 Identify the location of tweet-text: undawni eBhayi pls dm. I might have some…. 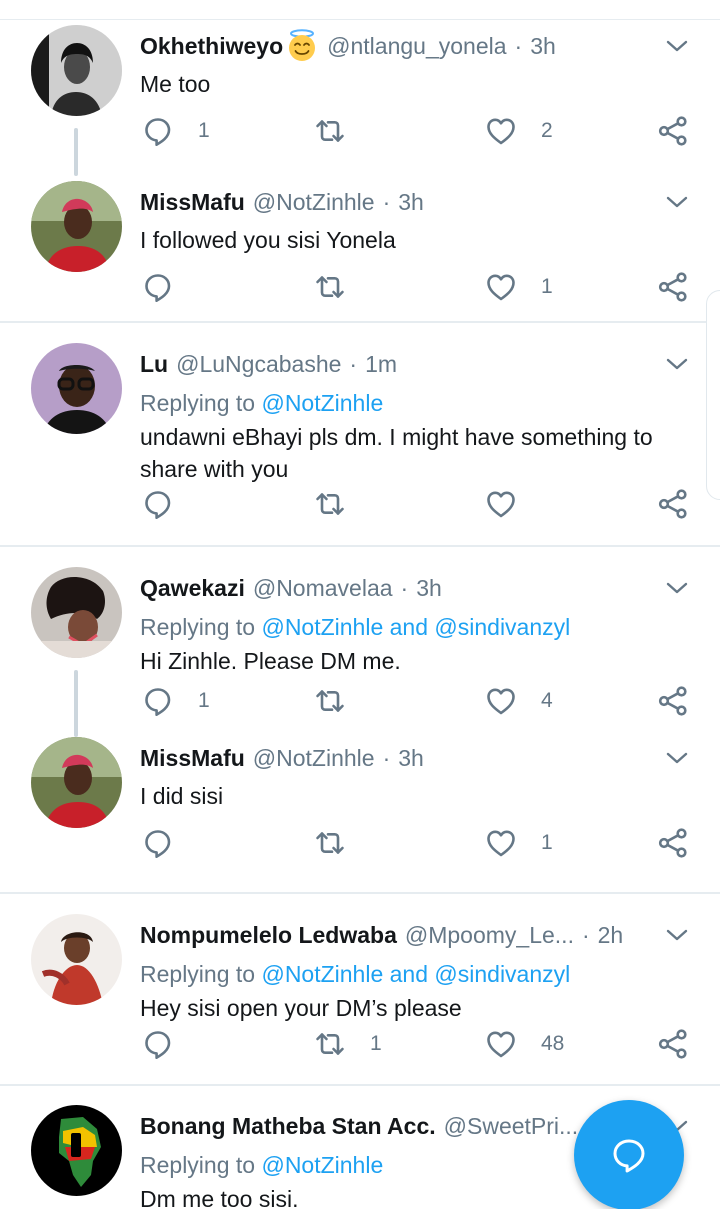
(396, 453).